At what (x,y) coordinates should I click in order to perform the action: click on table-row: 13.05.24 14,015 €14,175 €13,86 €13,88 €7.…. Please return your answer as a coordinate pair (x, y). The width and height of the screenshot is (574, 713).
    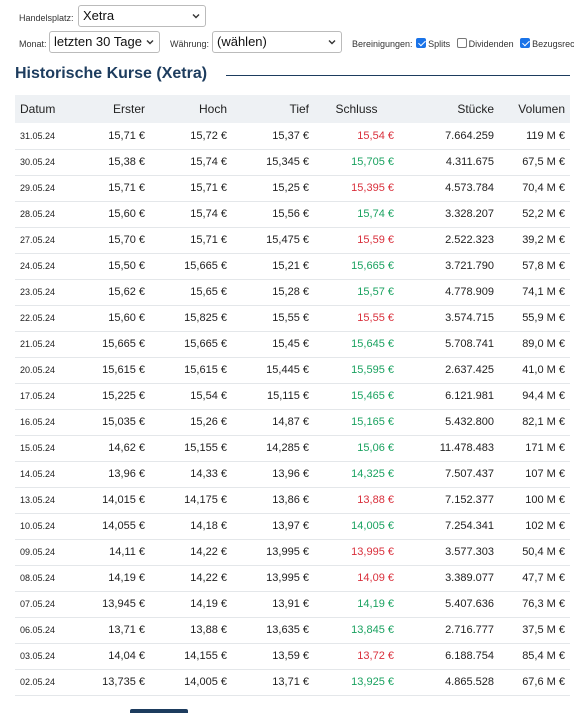
    Looking at the image, I should click on (292, 500).